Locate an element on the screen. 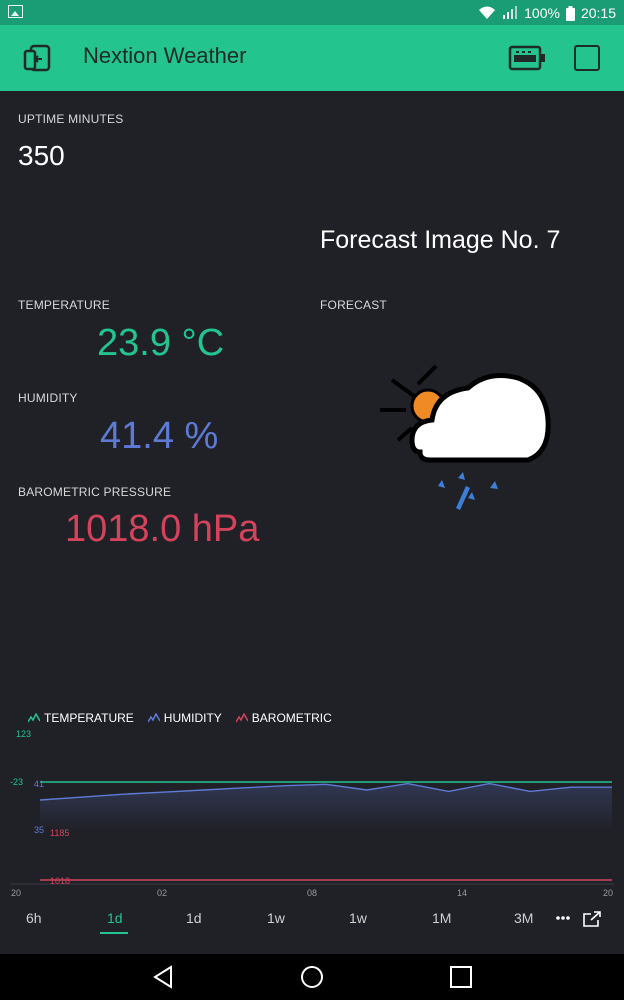  range-6h: 6h is located at coordinates (34, 918).